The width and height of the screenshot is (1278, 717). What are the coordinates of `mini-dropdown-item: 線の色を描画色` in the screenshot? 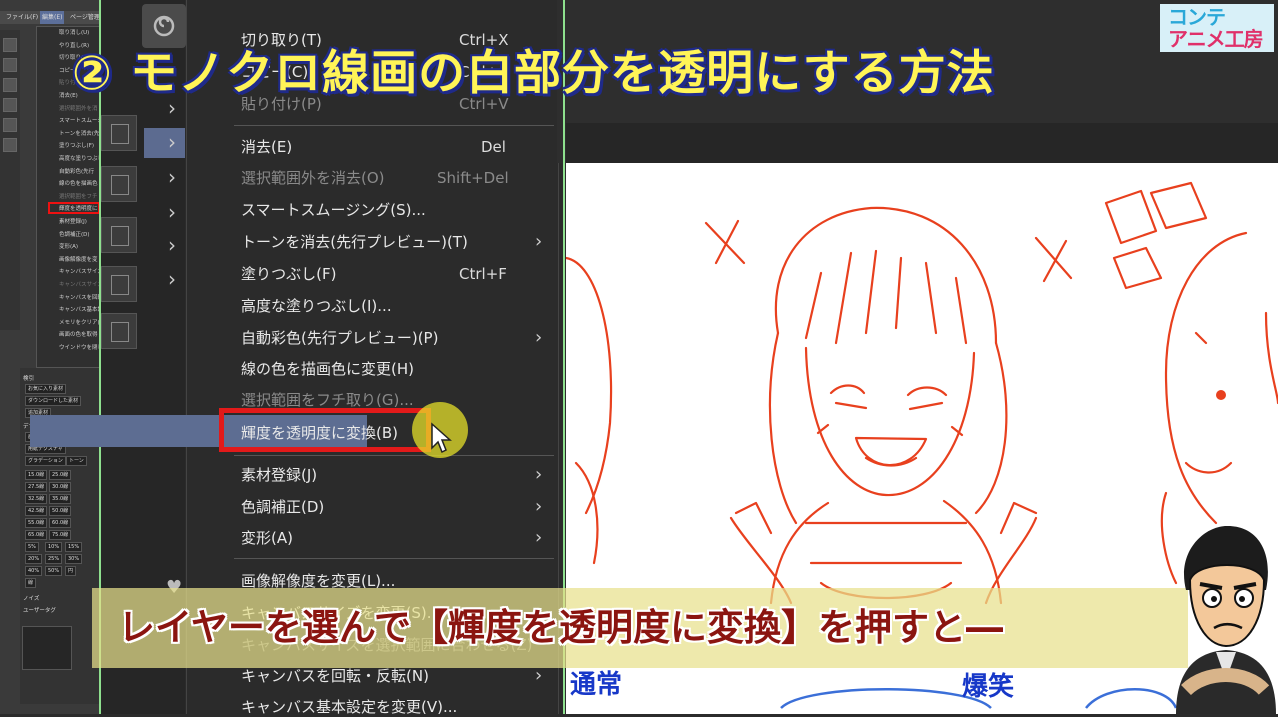 It's located at (78, 184).